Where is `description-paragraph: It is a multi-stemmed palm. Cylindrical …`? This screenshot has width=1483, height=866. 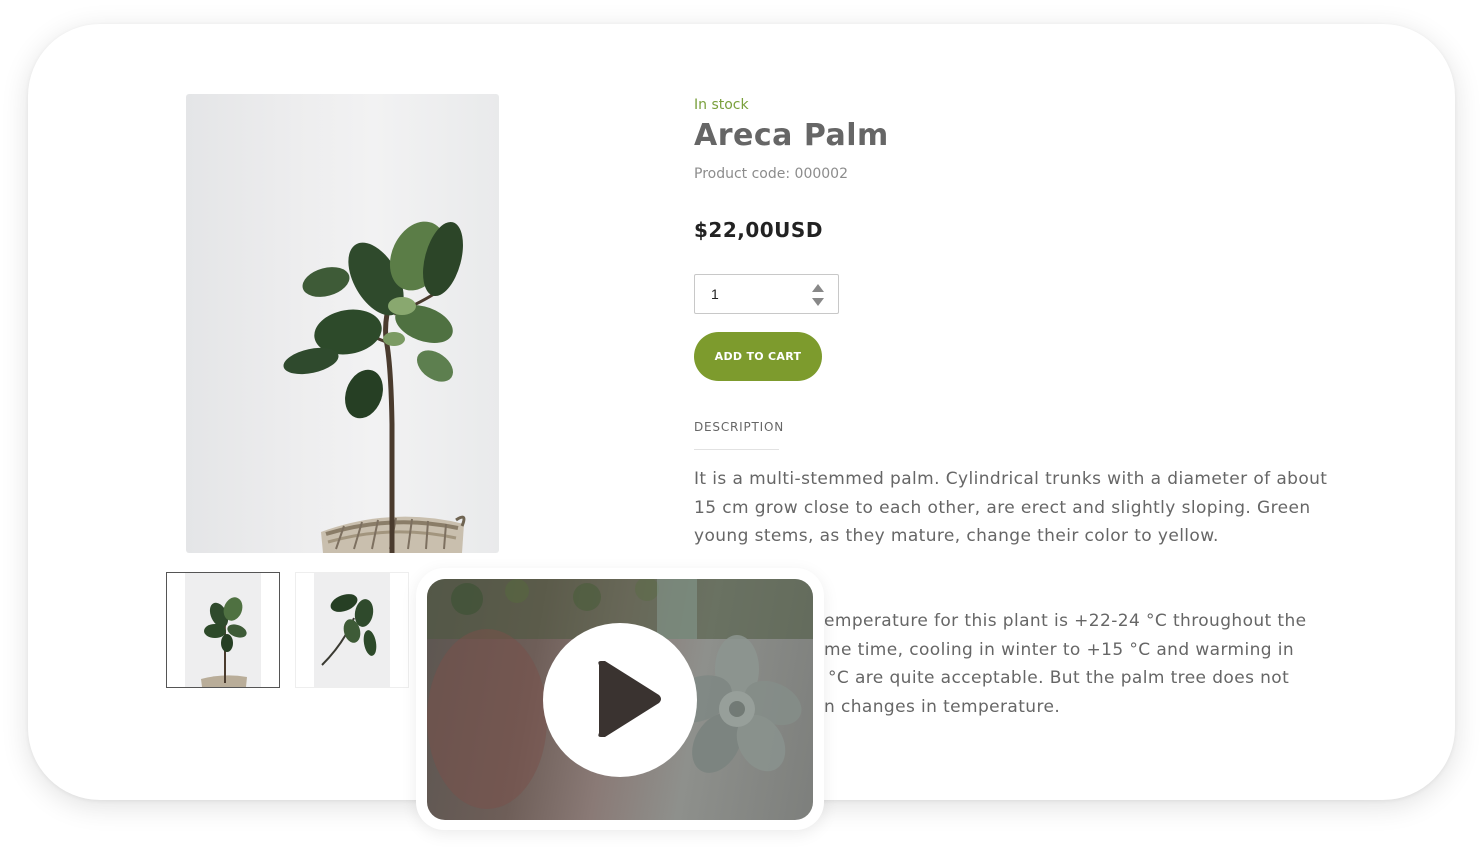 description-paragraph: It is a multi-stemmed palm. Cylindrical … is located at coordinates (1011, 507).